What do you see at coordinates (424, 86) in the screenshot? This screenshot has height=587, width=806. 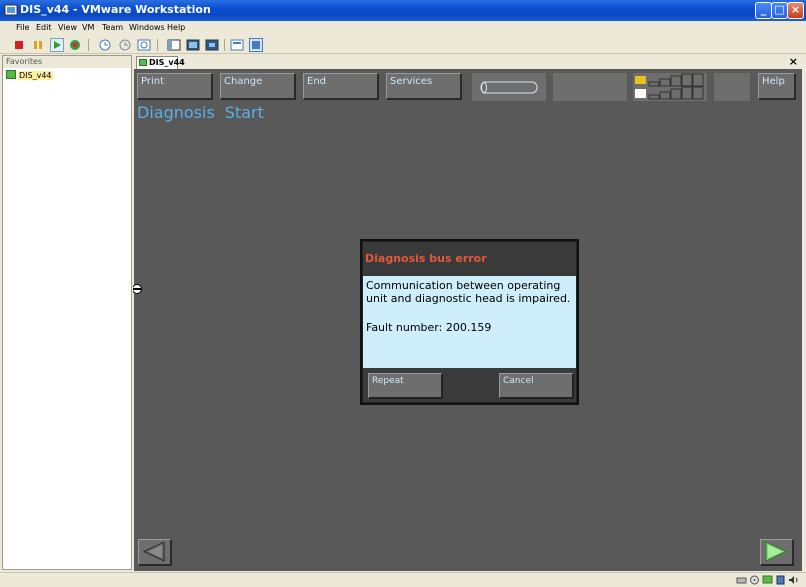 I see `services-button: Services` at bounding box center [424, 86].